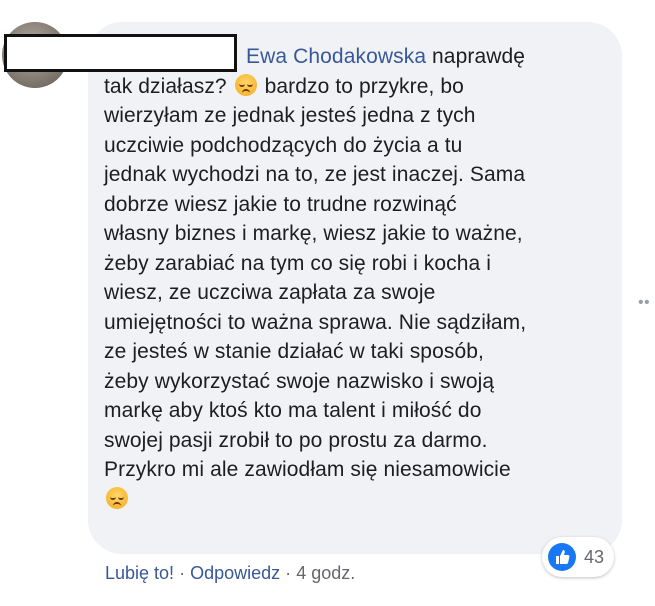  I want to click on comment-line, so click(359, 500).